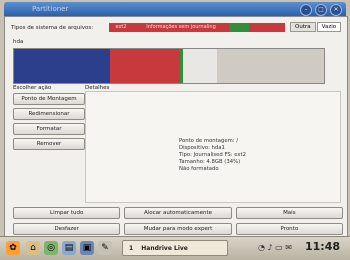 This screenshot has width=350, height=260. What do you see at coordinates (289, 229) in the screenshot?
I see `done-button: Pronto` at bounding box center [289, 229].